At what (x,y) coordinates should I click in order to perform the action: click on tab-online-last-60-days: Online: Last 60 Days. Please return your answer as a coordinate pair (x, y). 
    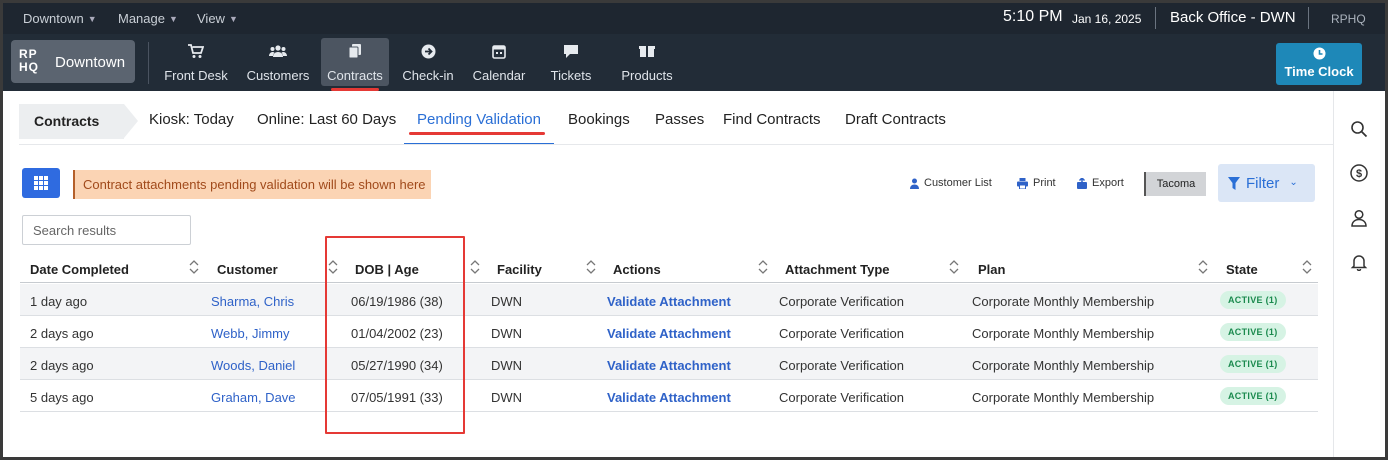
    Looking at the image, I should click on (326, 119).